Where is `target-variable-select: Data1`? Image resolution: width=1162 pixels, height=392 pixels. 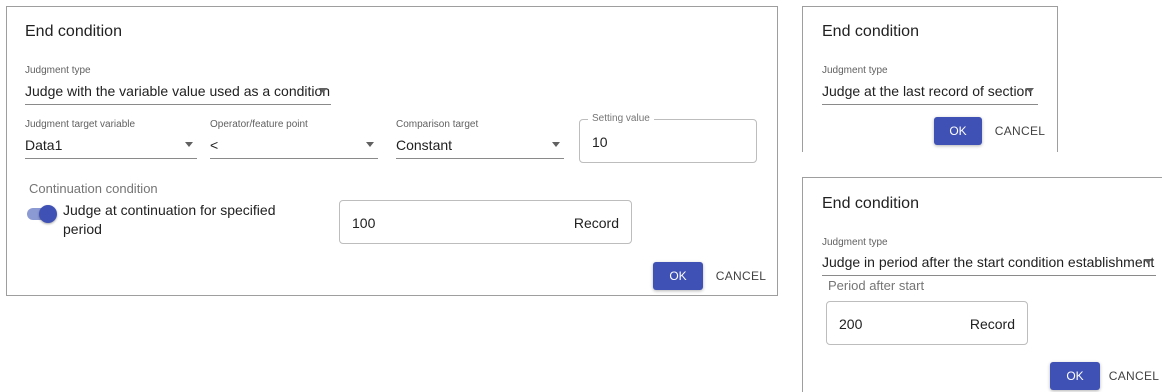 target-variable-select: Data1 is located at coordinates (111, 146).